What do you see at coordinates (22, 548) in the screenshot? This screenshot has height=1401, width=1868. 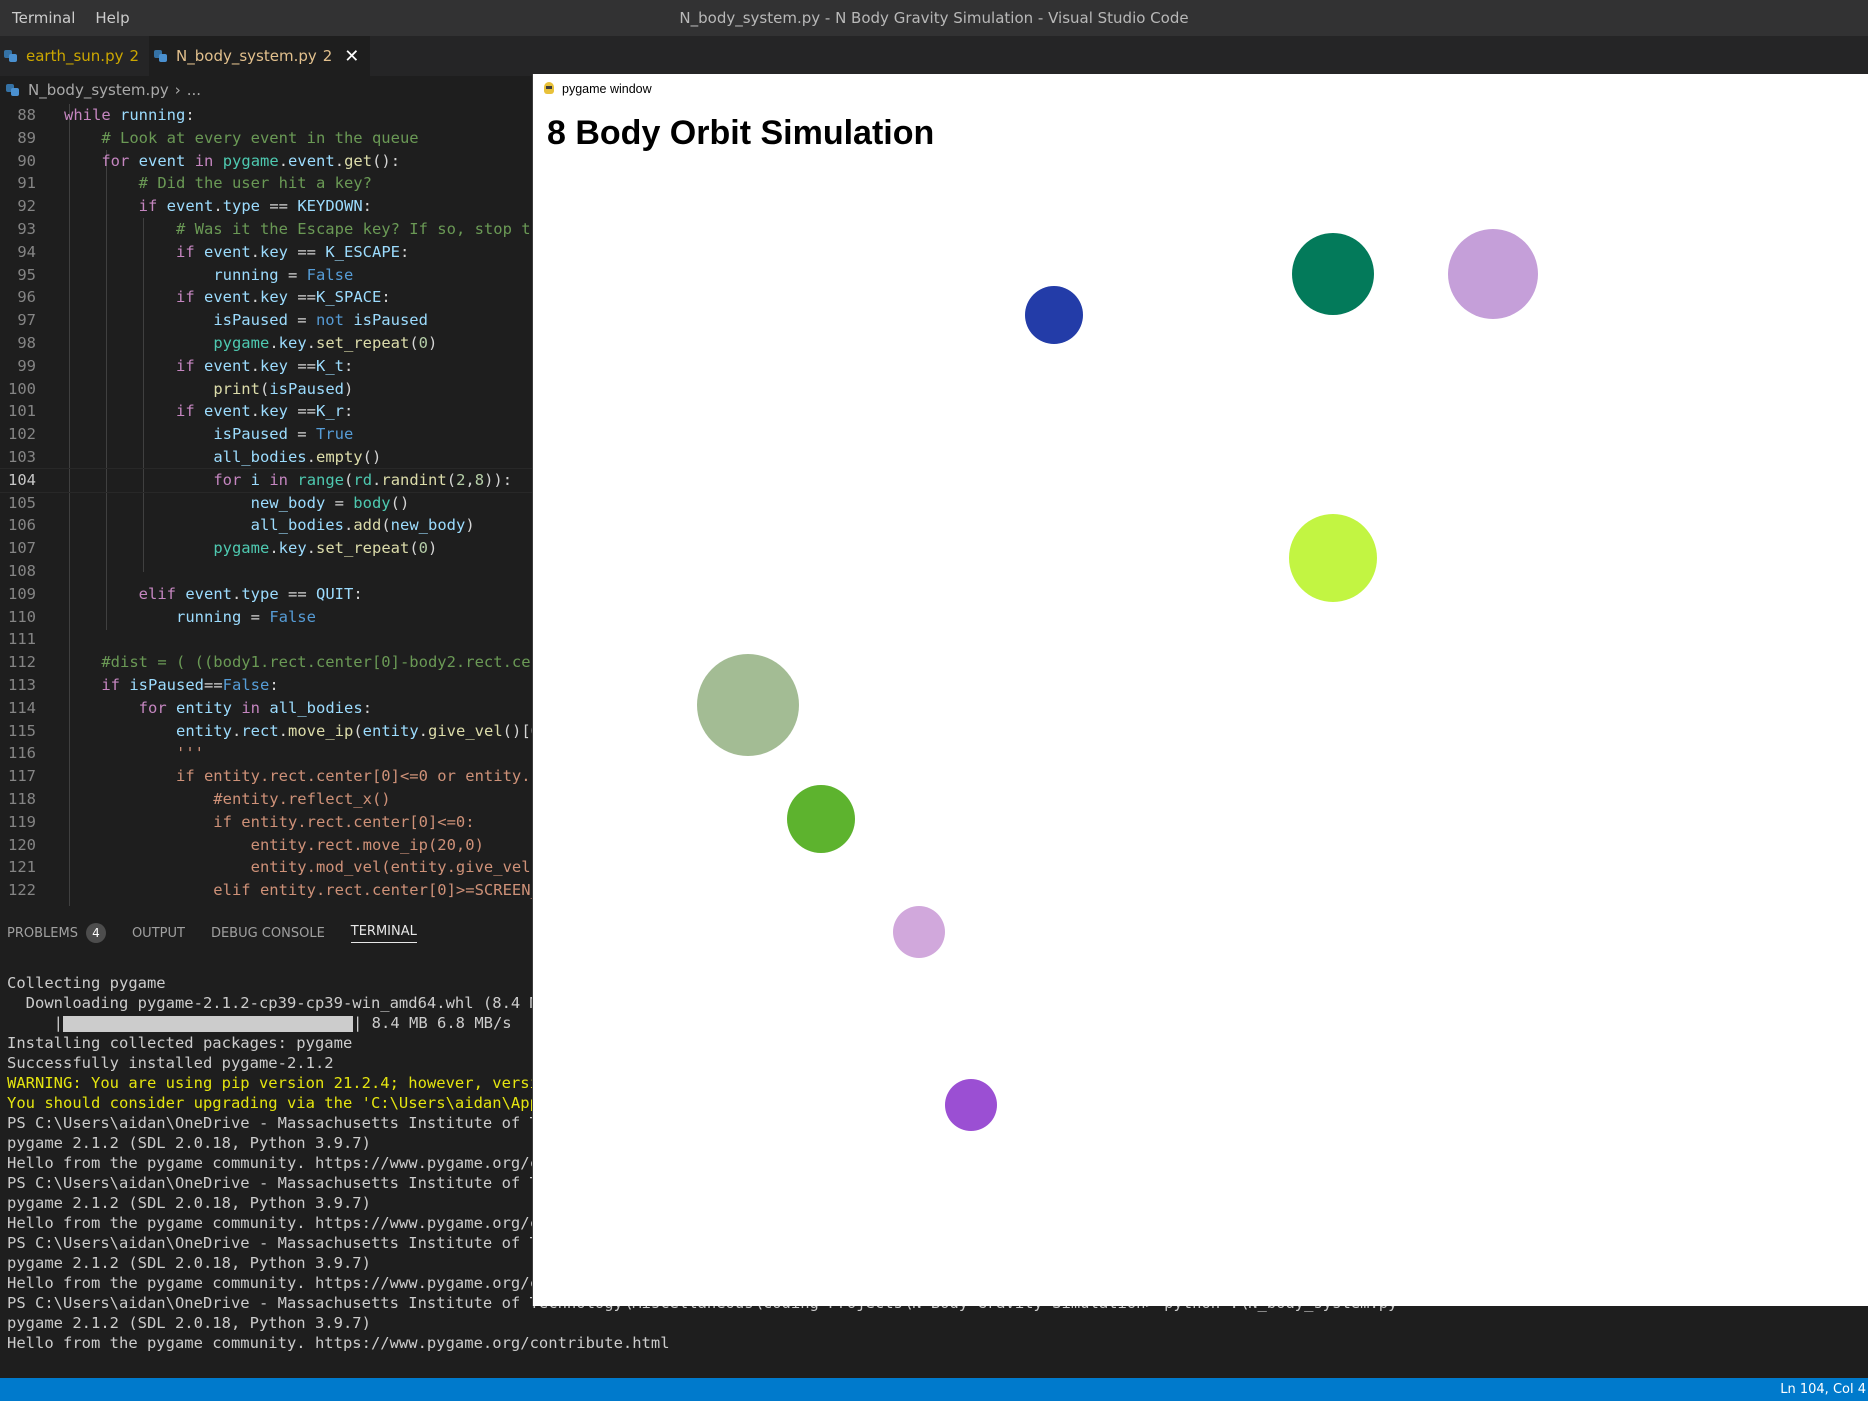 I see `line-number: 107` at bounding box center [22, 548].